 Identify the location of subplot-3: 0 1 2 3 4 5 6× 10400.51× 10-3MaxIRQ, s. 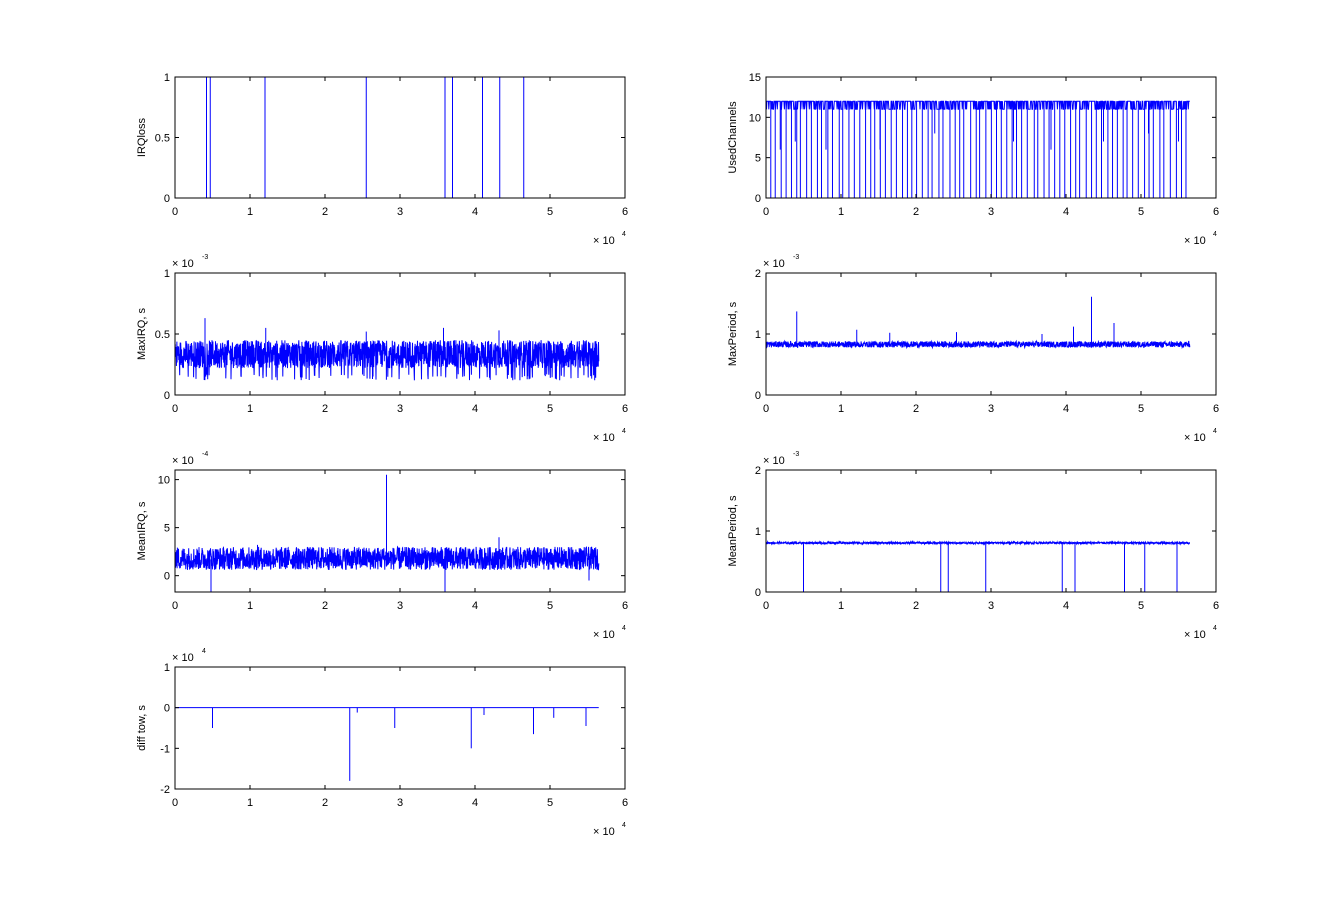
(382, 349).